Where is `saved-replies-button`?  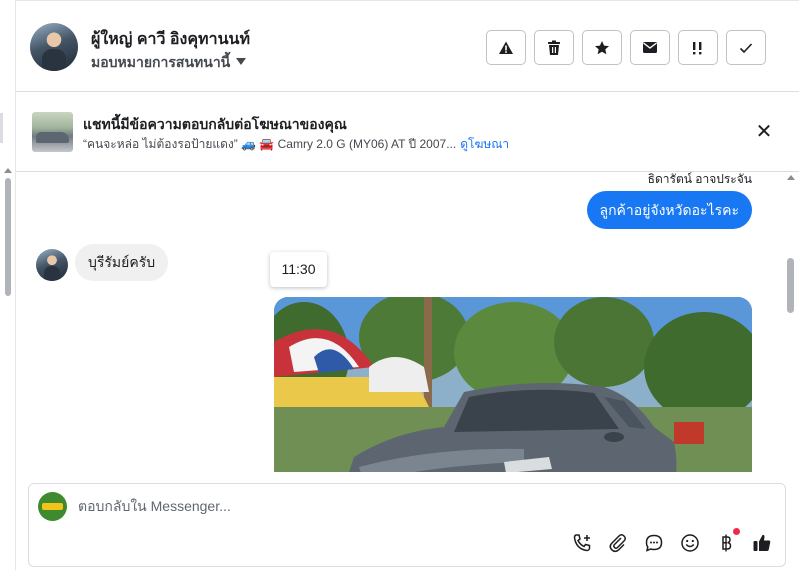 saved-replies-button is located at coordinates (654, 543).